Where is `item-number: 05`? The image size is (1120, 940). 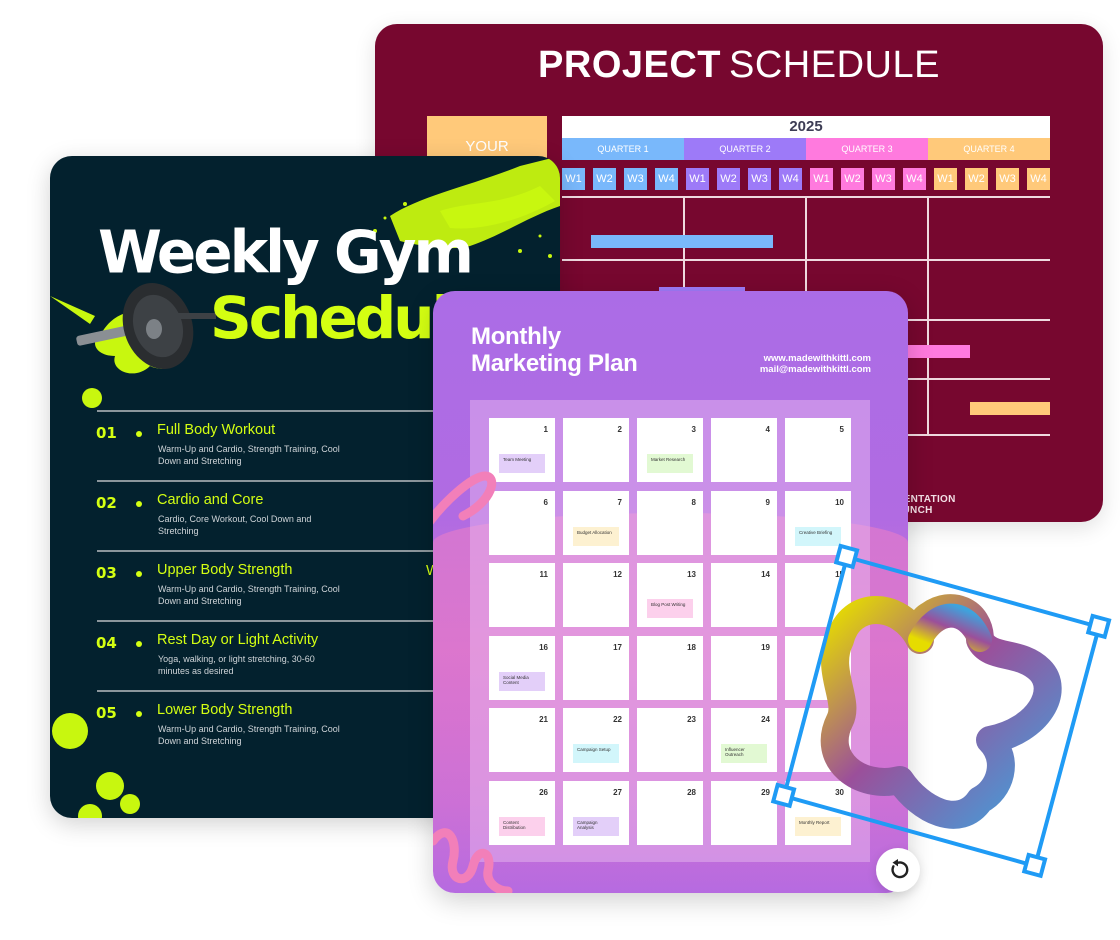
item-number: 05 is located at coordinates (106, 713).